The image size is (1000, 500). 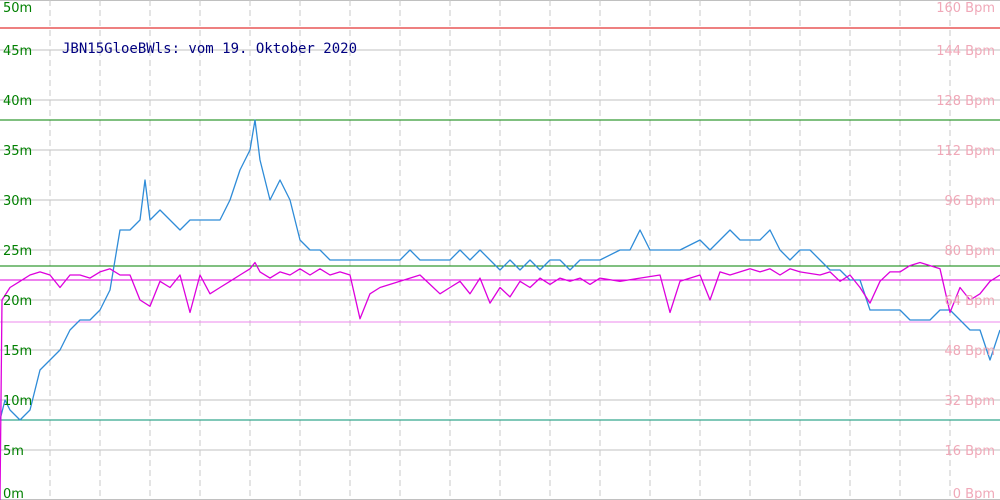 I want to click on right-tick-label: 32 Bpm, so click(x=969, y=401).